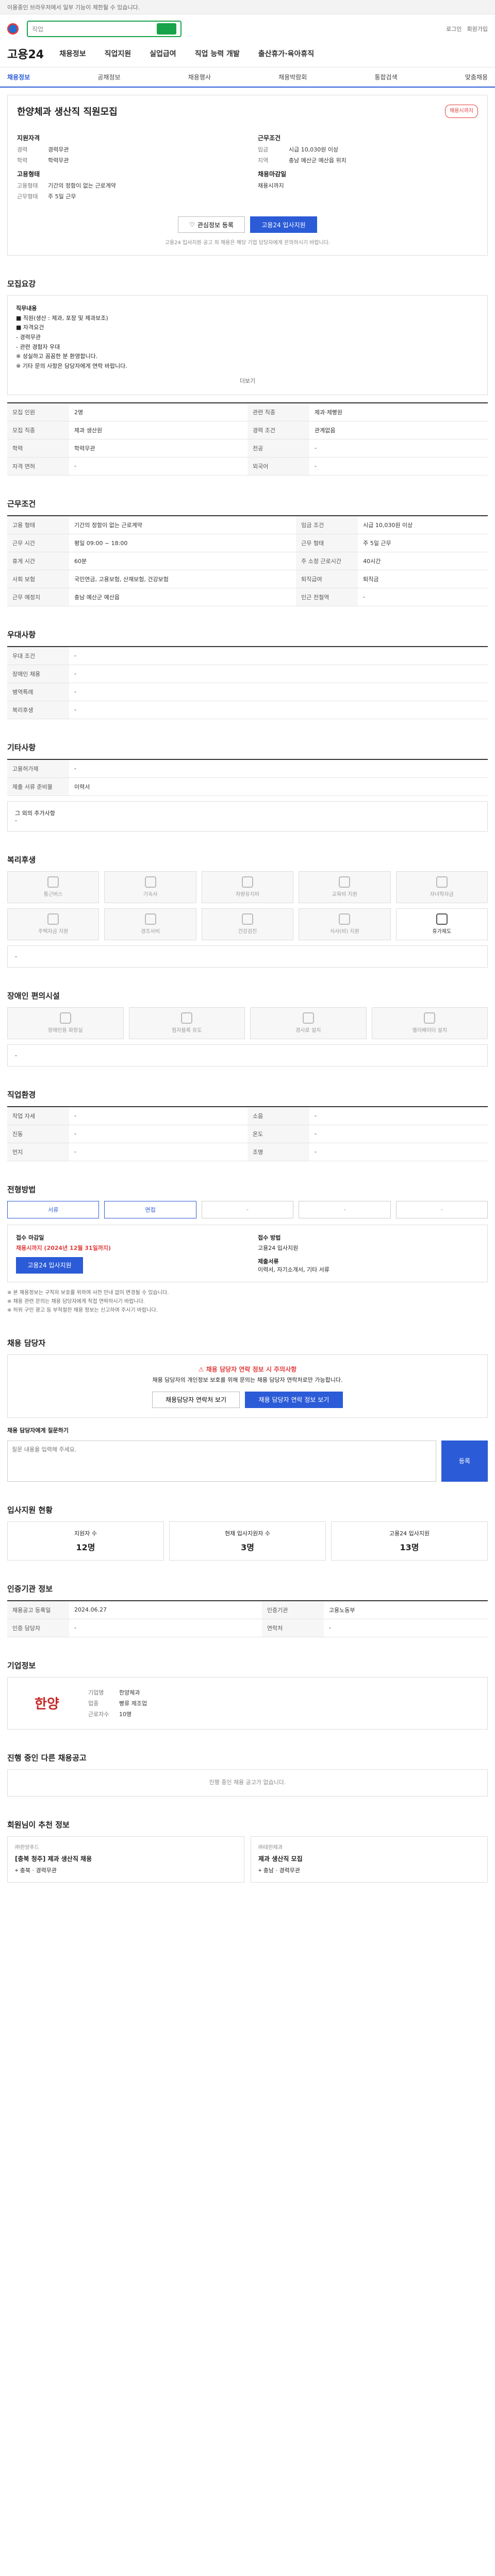 Image resolution: width=495 pixels, height=2576 pixels. Describe the element at coordinates (187, 1018) in the screenshot. I see `braille-icon` at that location.